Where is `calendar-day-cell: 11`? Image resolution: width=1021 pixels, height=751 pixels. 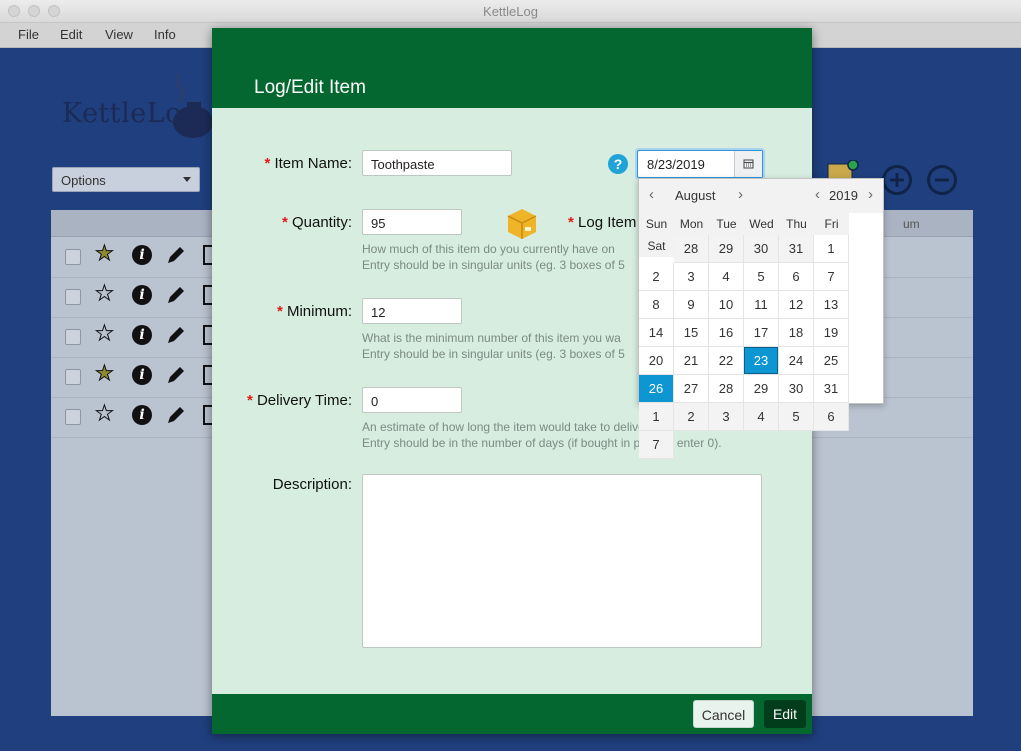
calendar-day-cell: 11 is located at coordinates (761, 305).